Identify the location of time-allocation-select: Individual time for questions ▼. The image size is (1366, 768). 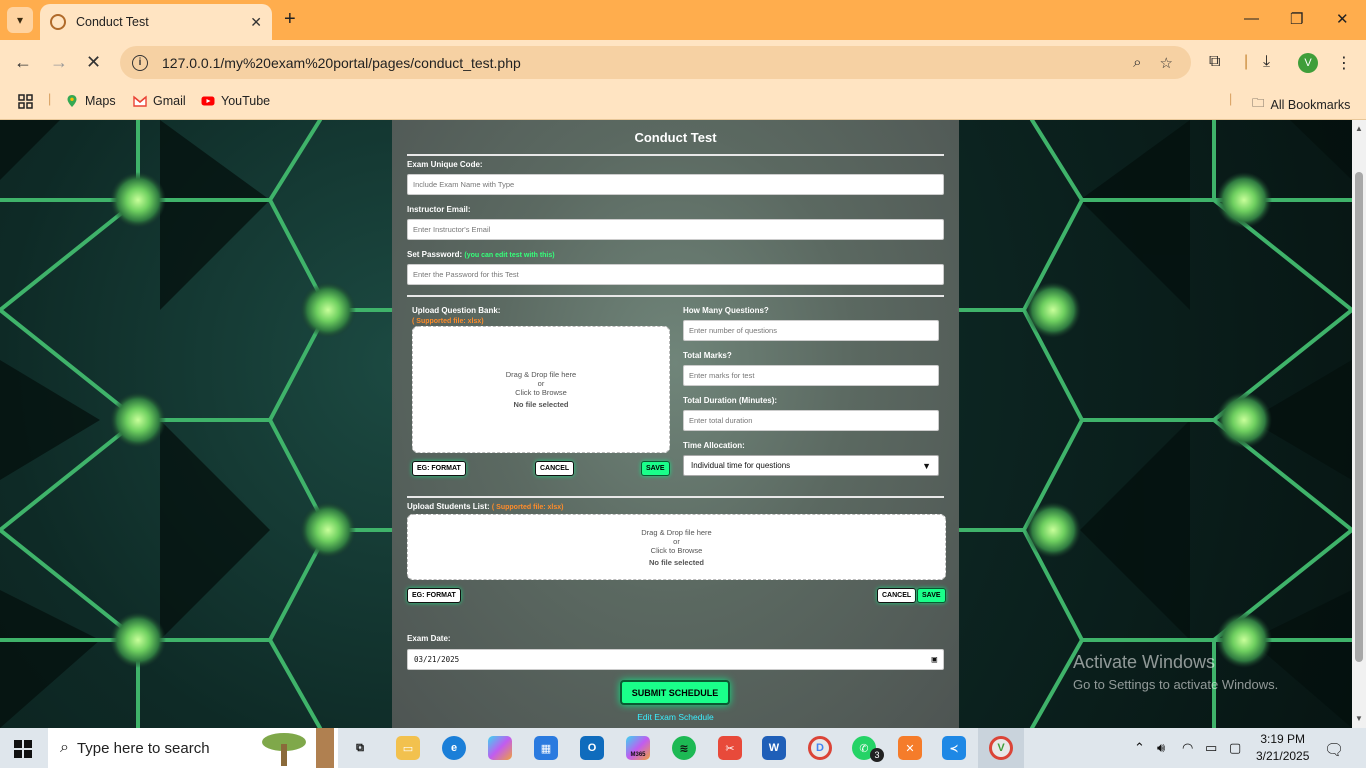
(811, 465).